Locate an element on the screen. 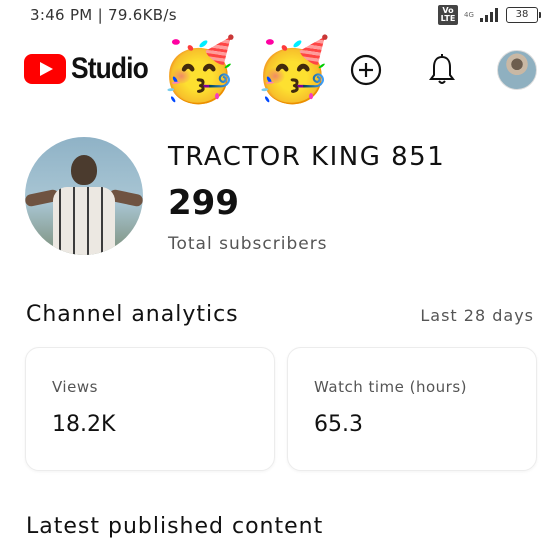  status-time: 3:46 PM | 79.6KB/s is located at coordinates (103, 15).